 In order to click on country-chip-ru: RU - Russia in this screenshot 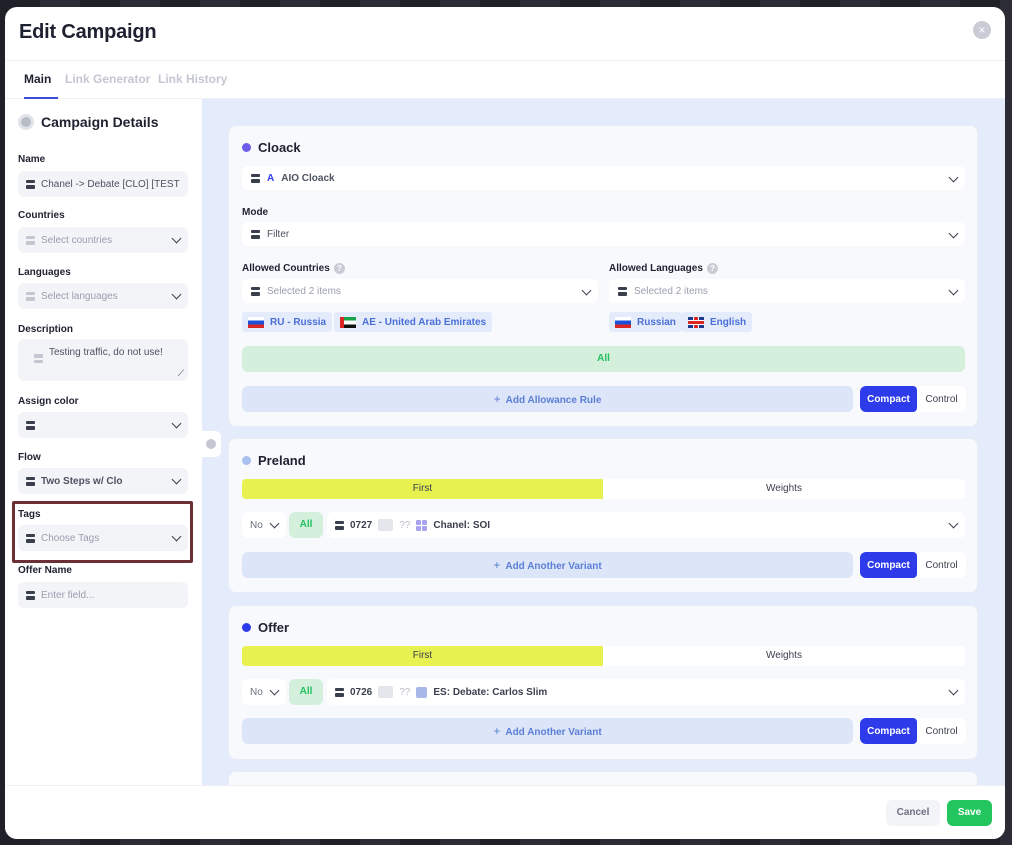, I will do `click(287, 322)`.